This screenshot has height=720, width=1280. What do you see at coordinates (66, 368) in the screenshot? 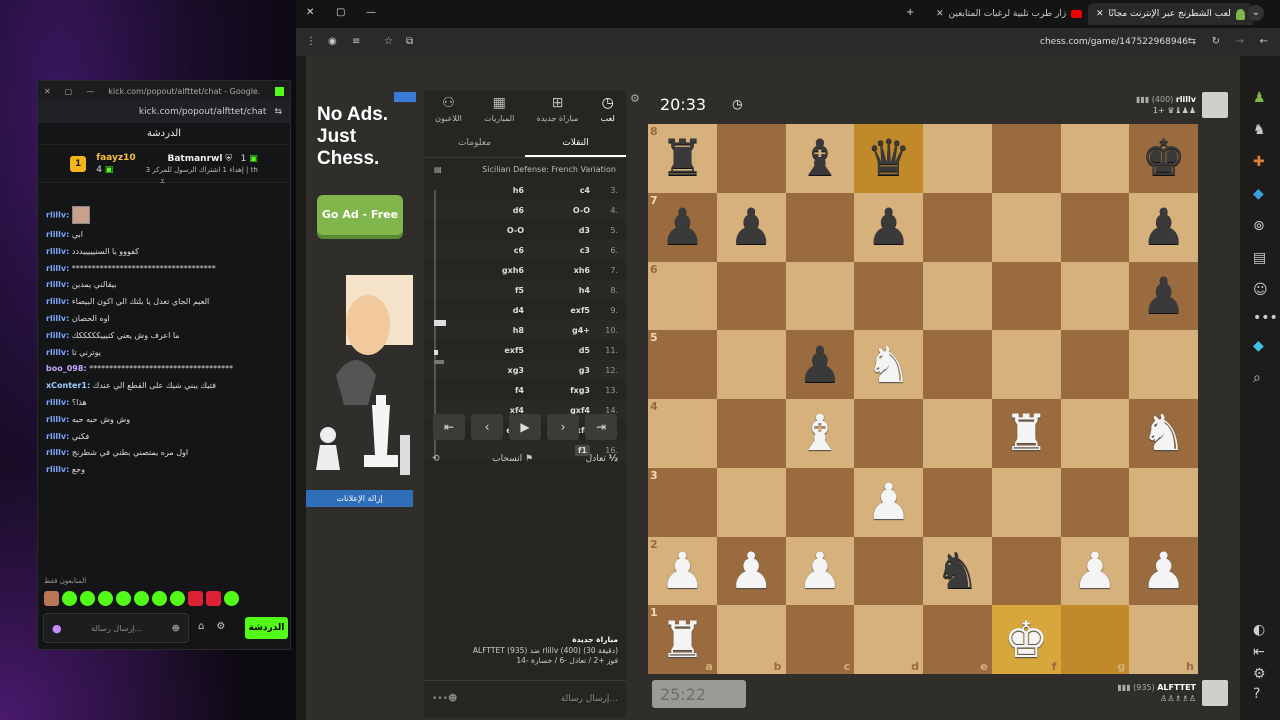
I see `chat-username: boo_098:` at bounding box center [66, 368].